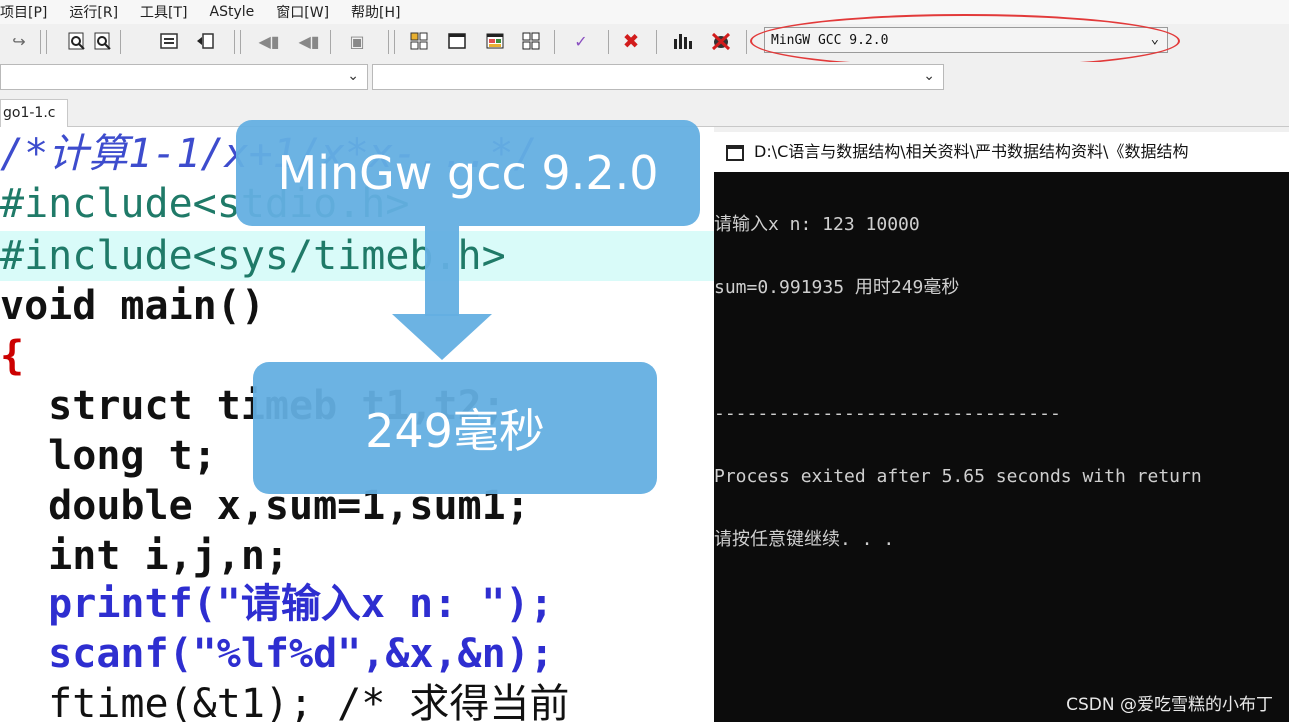 The height and width of the screenshot is (722, 1289). What do you see at coordinates (19, 41) in the screenshot?
I see `redo-icon: ↪` at bounding box center [19, 41].